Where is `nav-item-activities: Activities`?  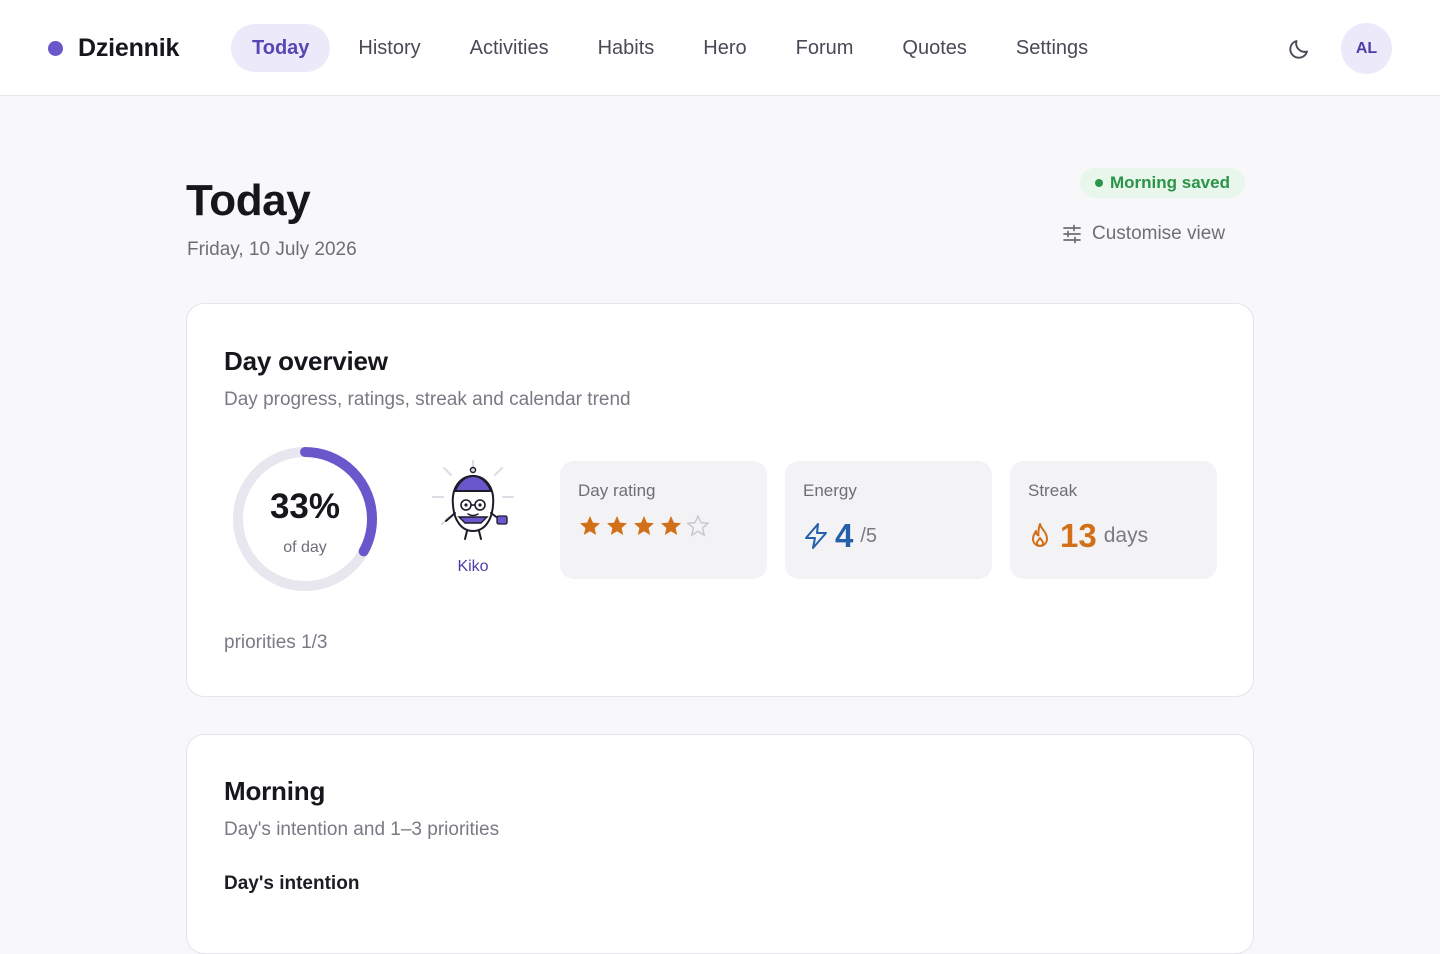 nav-item-activities: Activities is located at coordinates (509, 48).